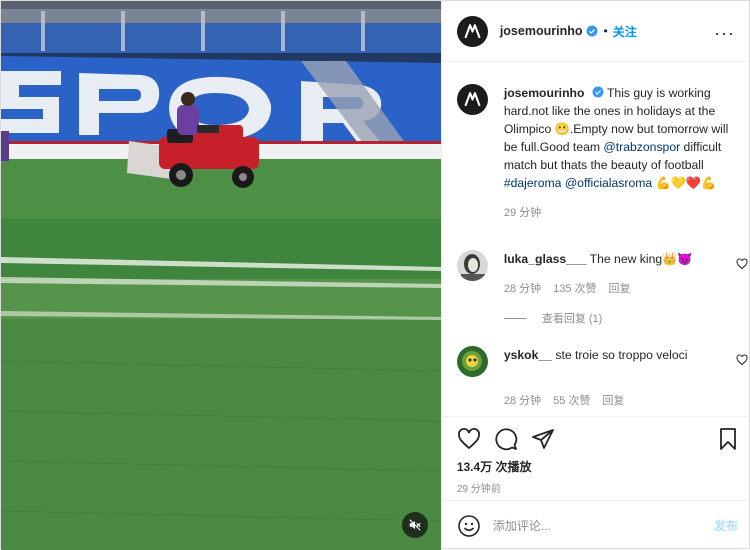  Describe the element at coordinates (608, 183) in the screenshot. I see `mention-officialasroma: @officialasroma` at that location.